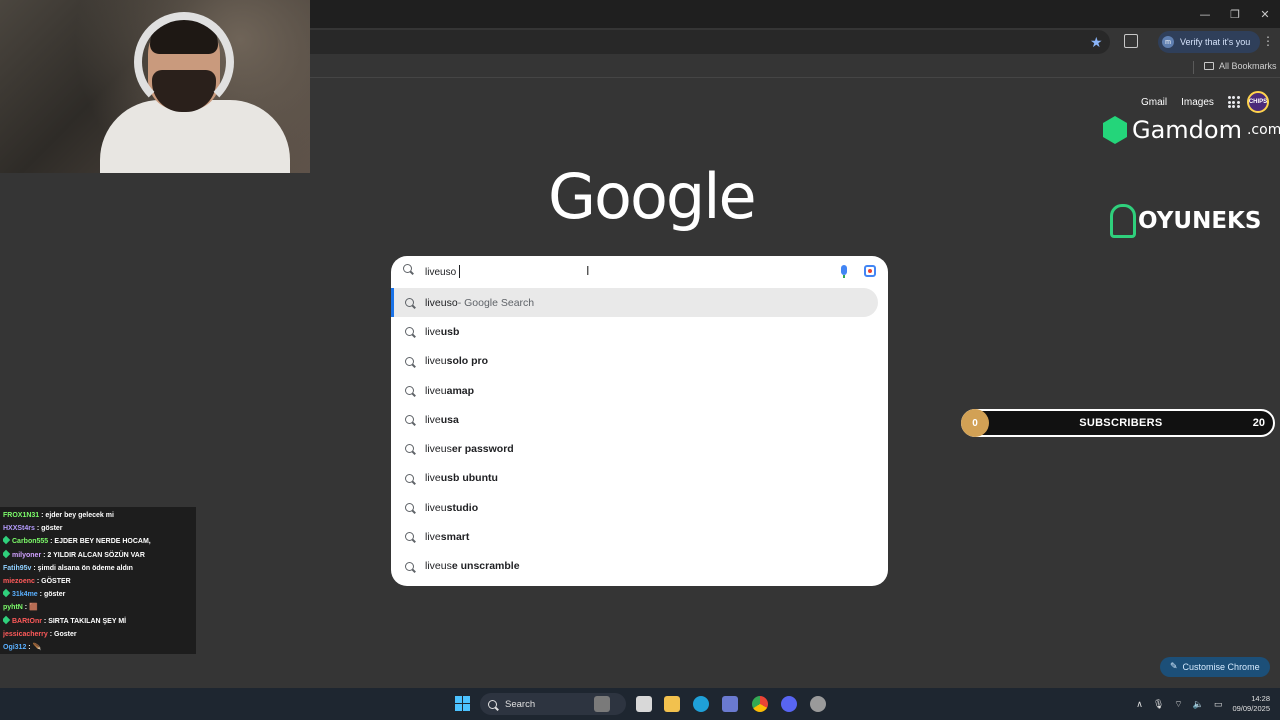 Image resolution: width=1280 pixels, height=720 pixels. Describe the element at coordinates (98, 634) in the screenshot. I see `chat-message: jessicacherry : Goster` at that location.